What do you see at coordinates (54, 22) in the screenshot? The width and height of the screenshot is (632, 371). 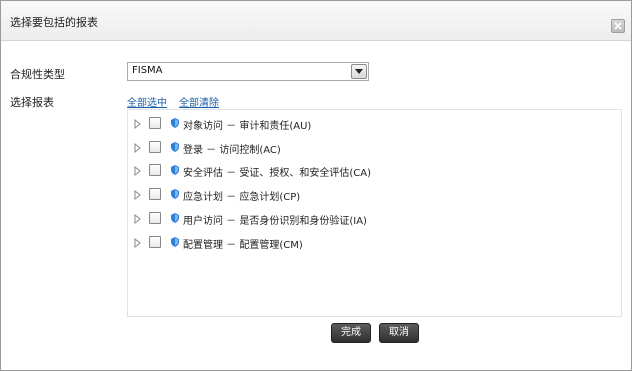 I see `dialog-title: 选择要包括的报表` at bounding box center [54, 22].